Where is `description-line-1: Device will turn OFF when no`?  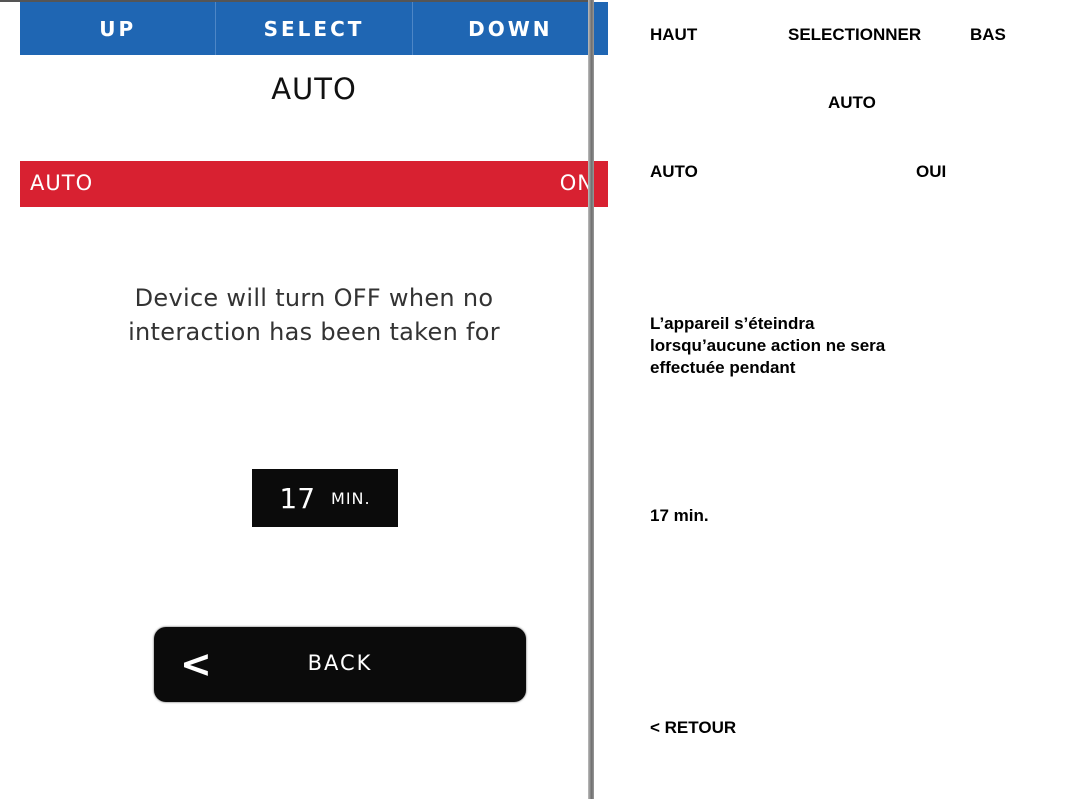
description-line-1: Device will turn OFF when no is located at coordinates (314, 298).